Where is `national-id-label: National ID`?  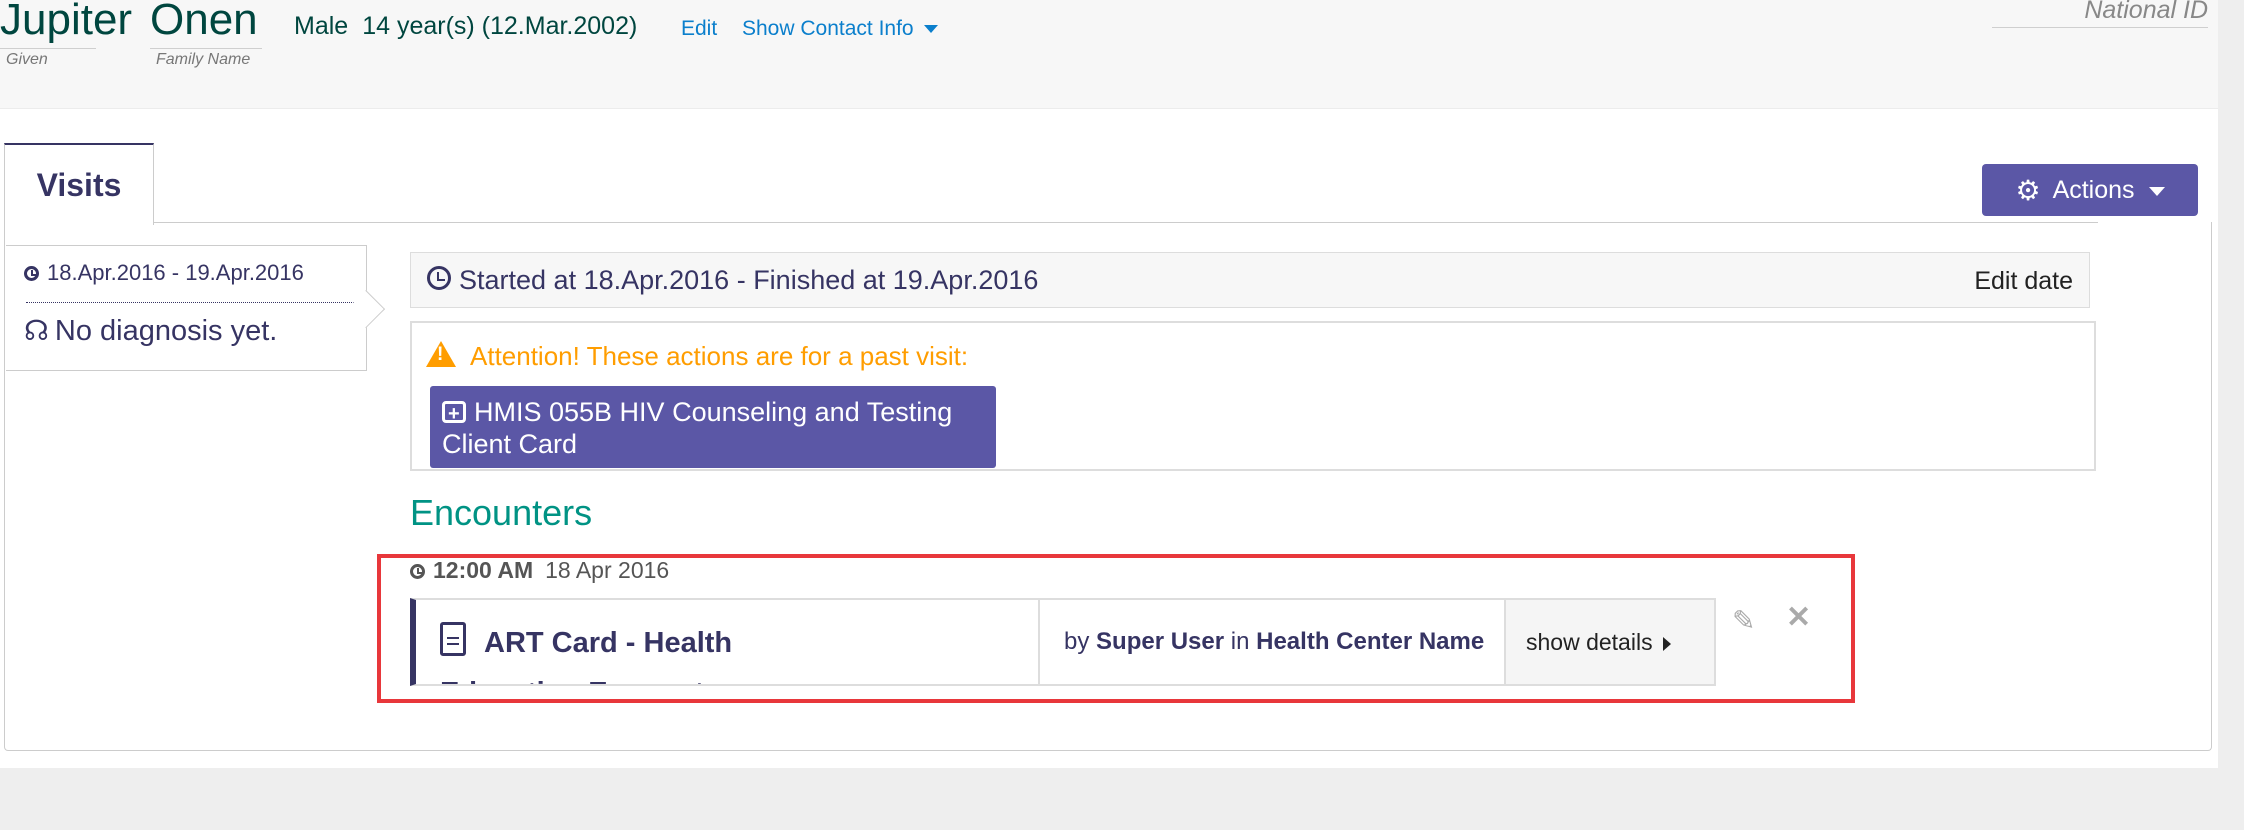
national-id-label: National ID is located at coordinates (2100, 14).